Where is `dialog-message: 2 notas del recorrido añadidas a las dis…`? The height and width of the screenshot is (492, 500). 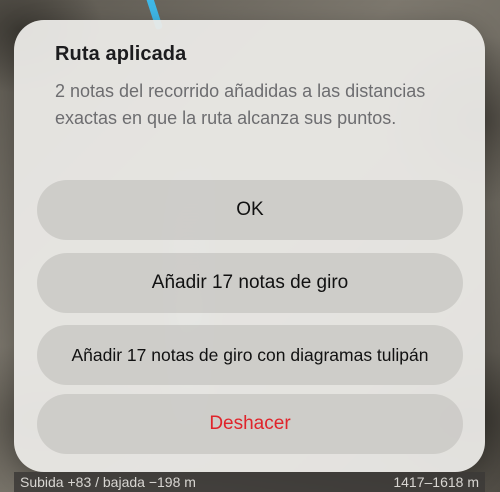
dialog-message: 2 notas del recorrido añadidas a las dis… is located at coordinates (240, 104).